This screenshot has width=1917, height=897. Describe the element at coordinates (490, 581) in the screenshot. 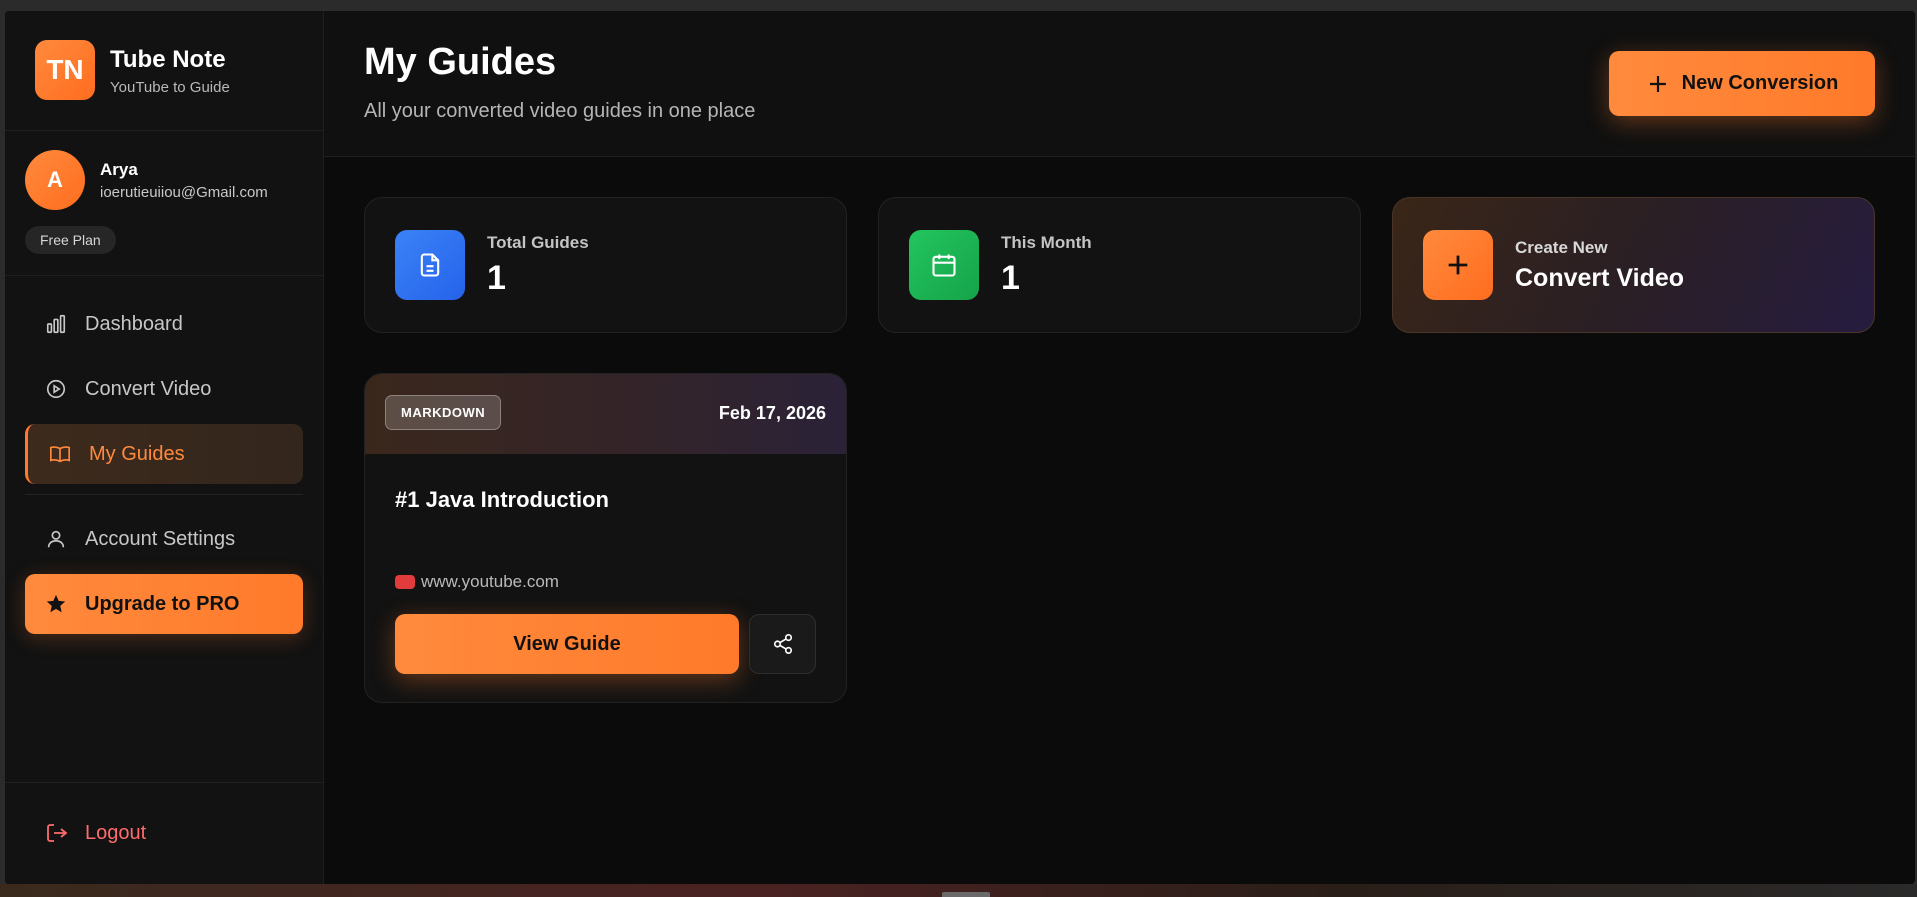

I see `guide-source-label: www.youtube.com` at that location.